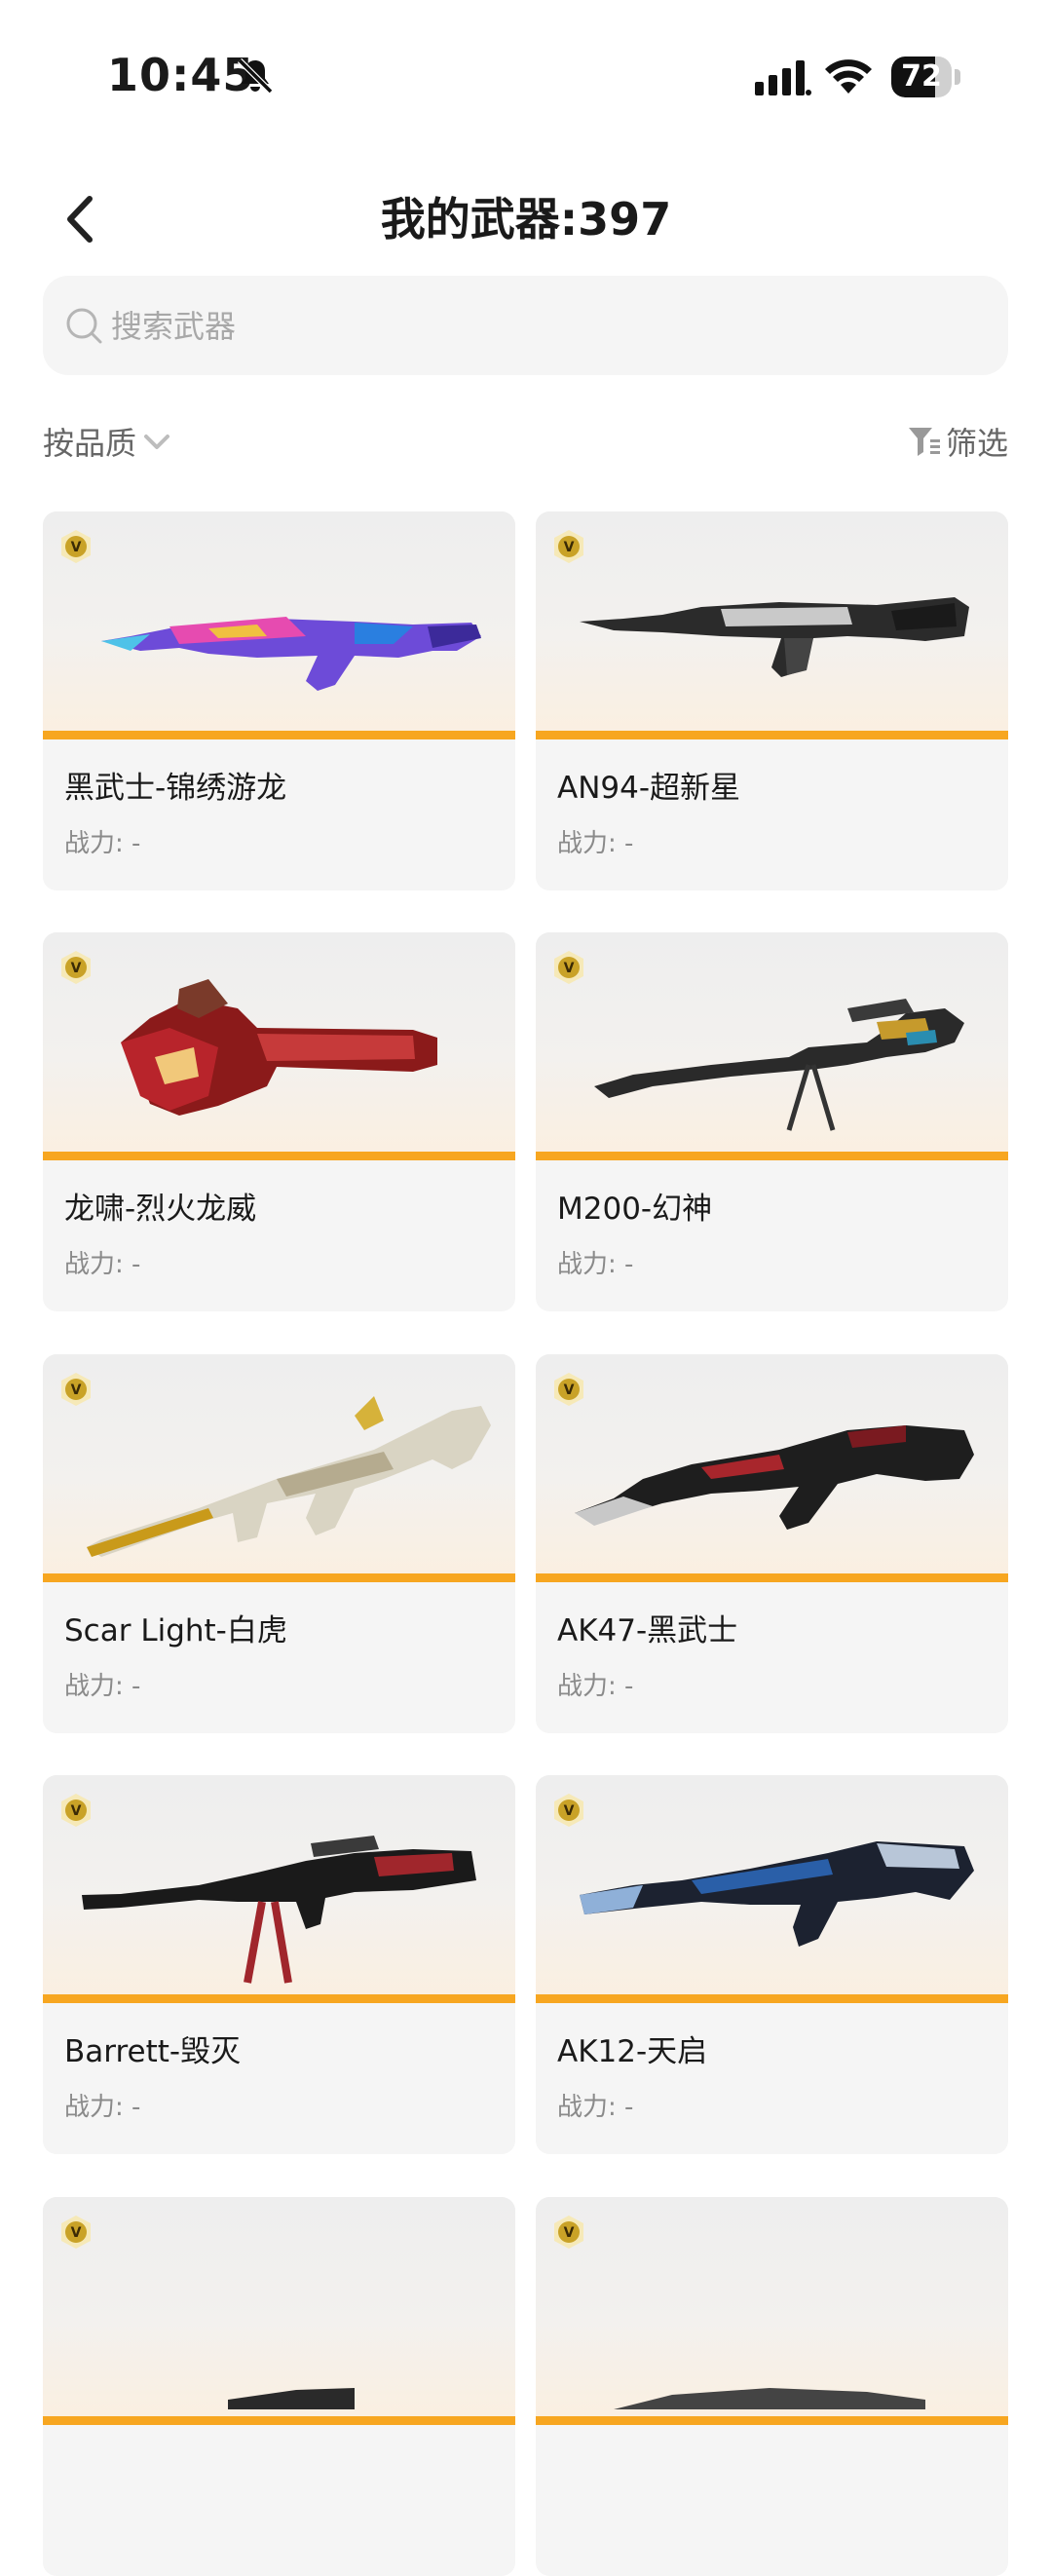 The height and width of the screenshot is (2576, 1052). What do you see at coordinates (632, 2051) in the screenshot?
I see `weapon-name: AK12-天启` at bounding box center [632, 2051].